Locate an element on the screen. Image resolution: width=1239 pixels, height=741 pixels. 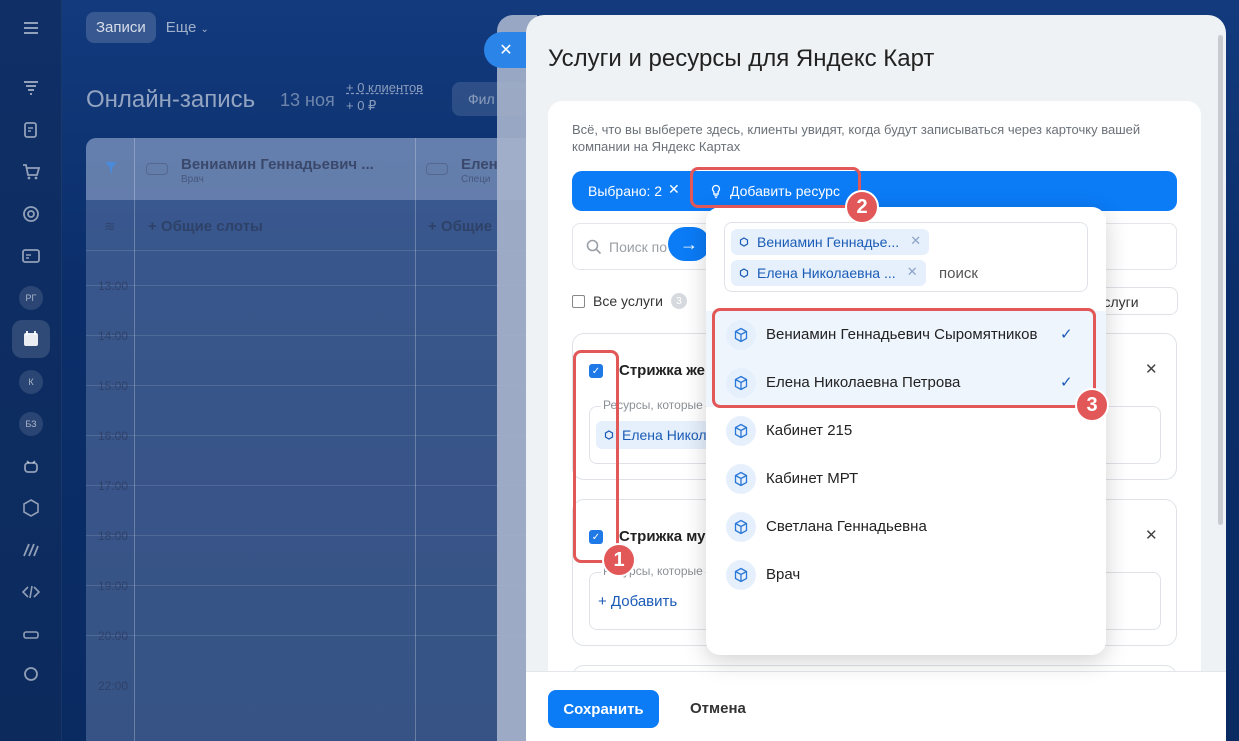
rail-badge-k: К is located at coordinates (31, 382).